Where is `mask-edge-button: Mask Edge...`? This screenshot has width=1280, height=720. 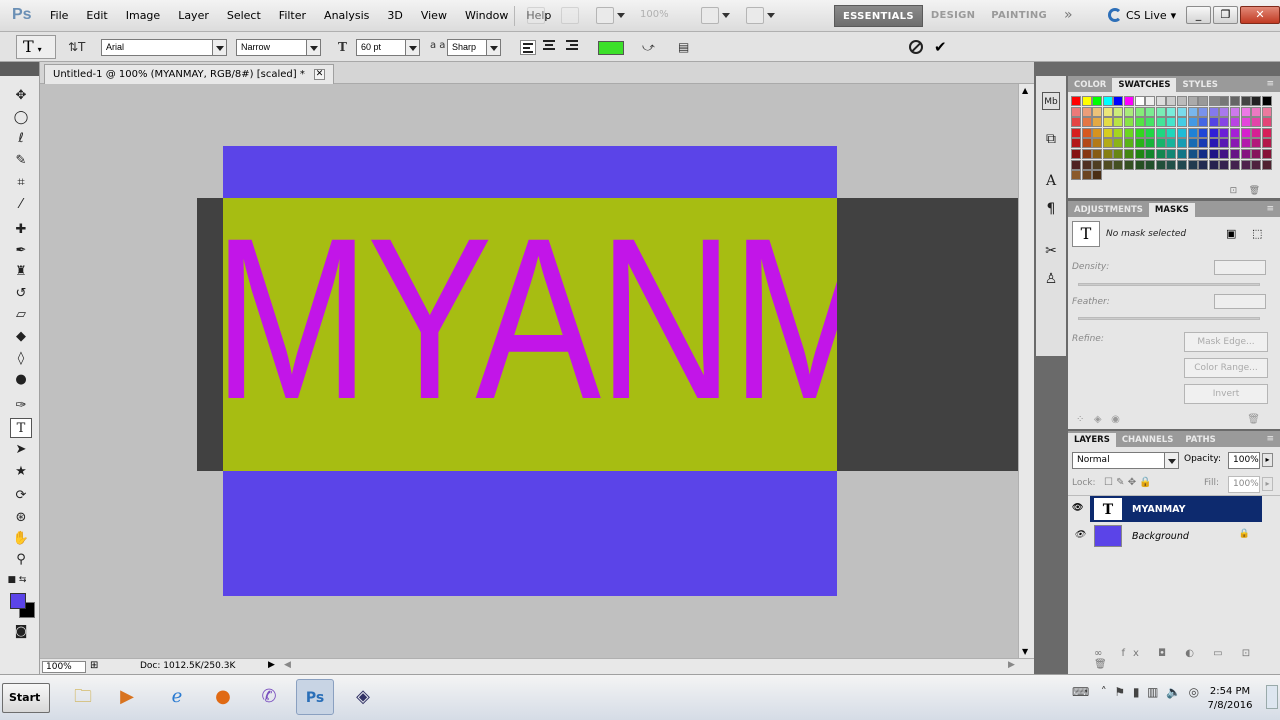
mask-edge-button: Mask Edge... is located at coordinates (1226, 342).